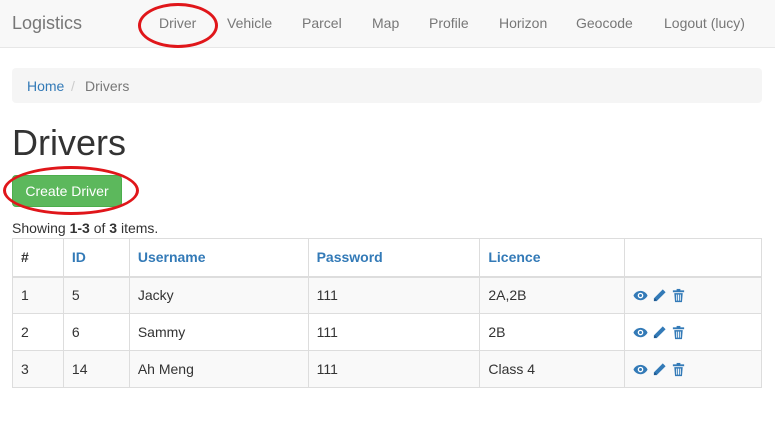 Image resolution: width=775 pixels, height=433 pixels. I want to click on column-header-password: Password, so click(394, 258).